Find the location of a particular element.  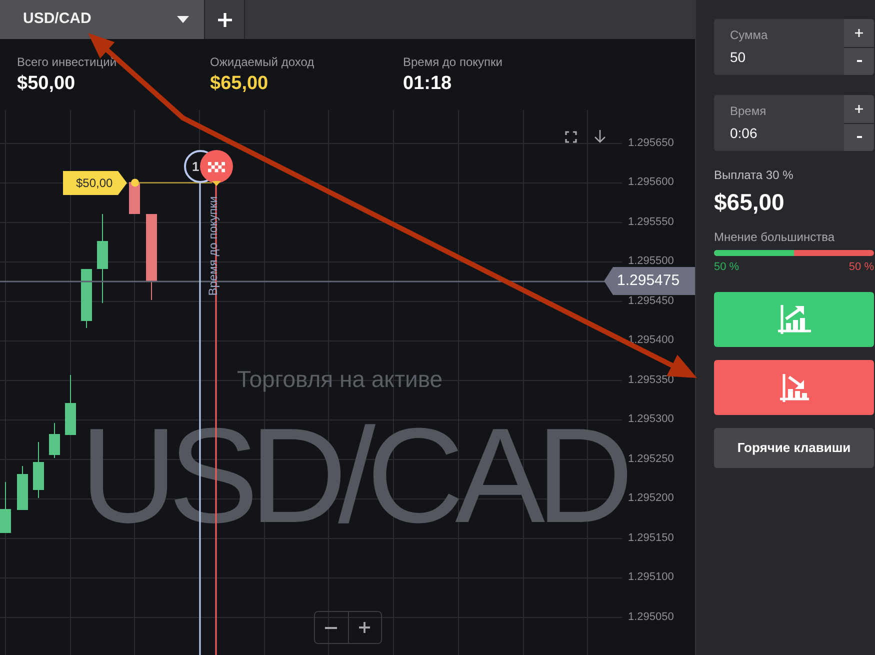

field-value: 0:06 is located at coordinates (744, 133).